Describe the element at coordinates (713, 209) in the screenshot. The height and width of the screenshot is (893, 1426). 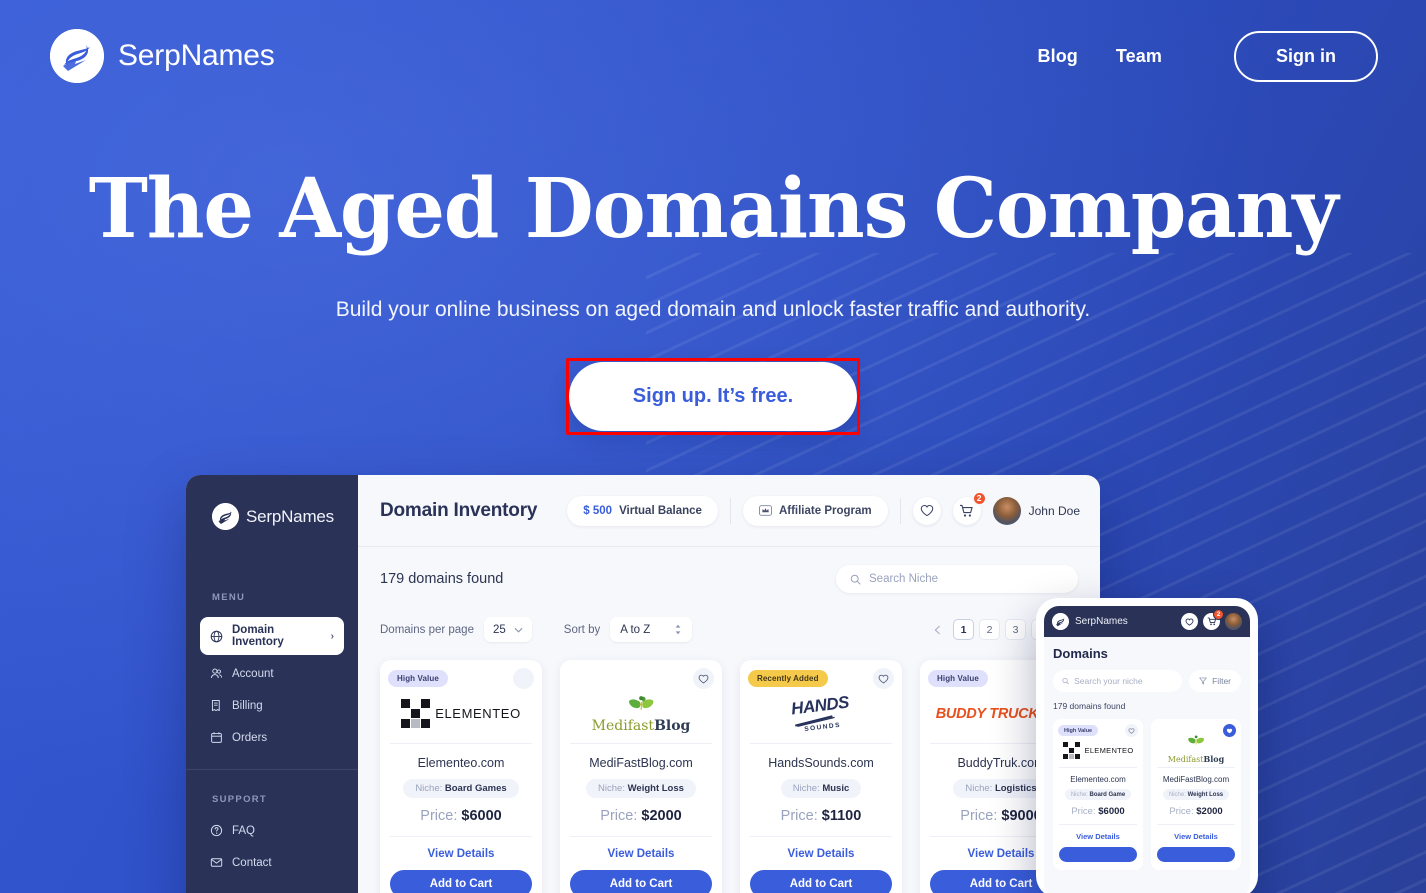
I see `page-title: The Aged Domains Company` at that location.